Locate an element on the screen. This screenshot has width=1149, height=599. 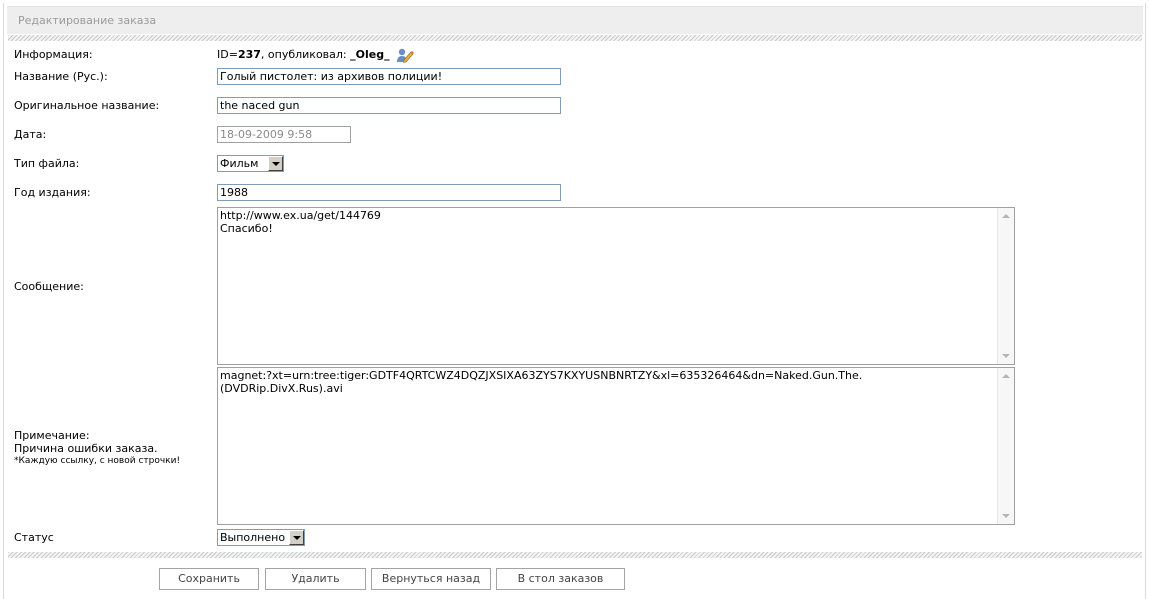
year-input: 1988 is located at coordinates (389, 192).